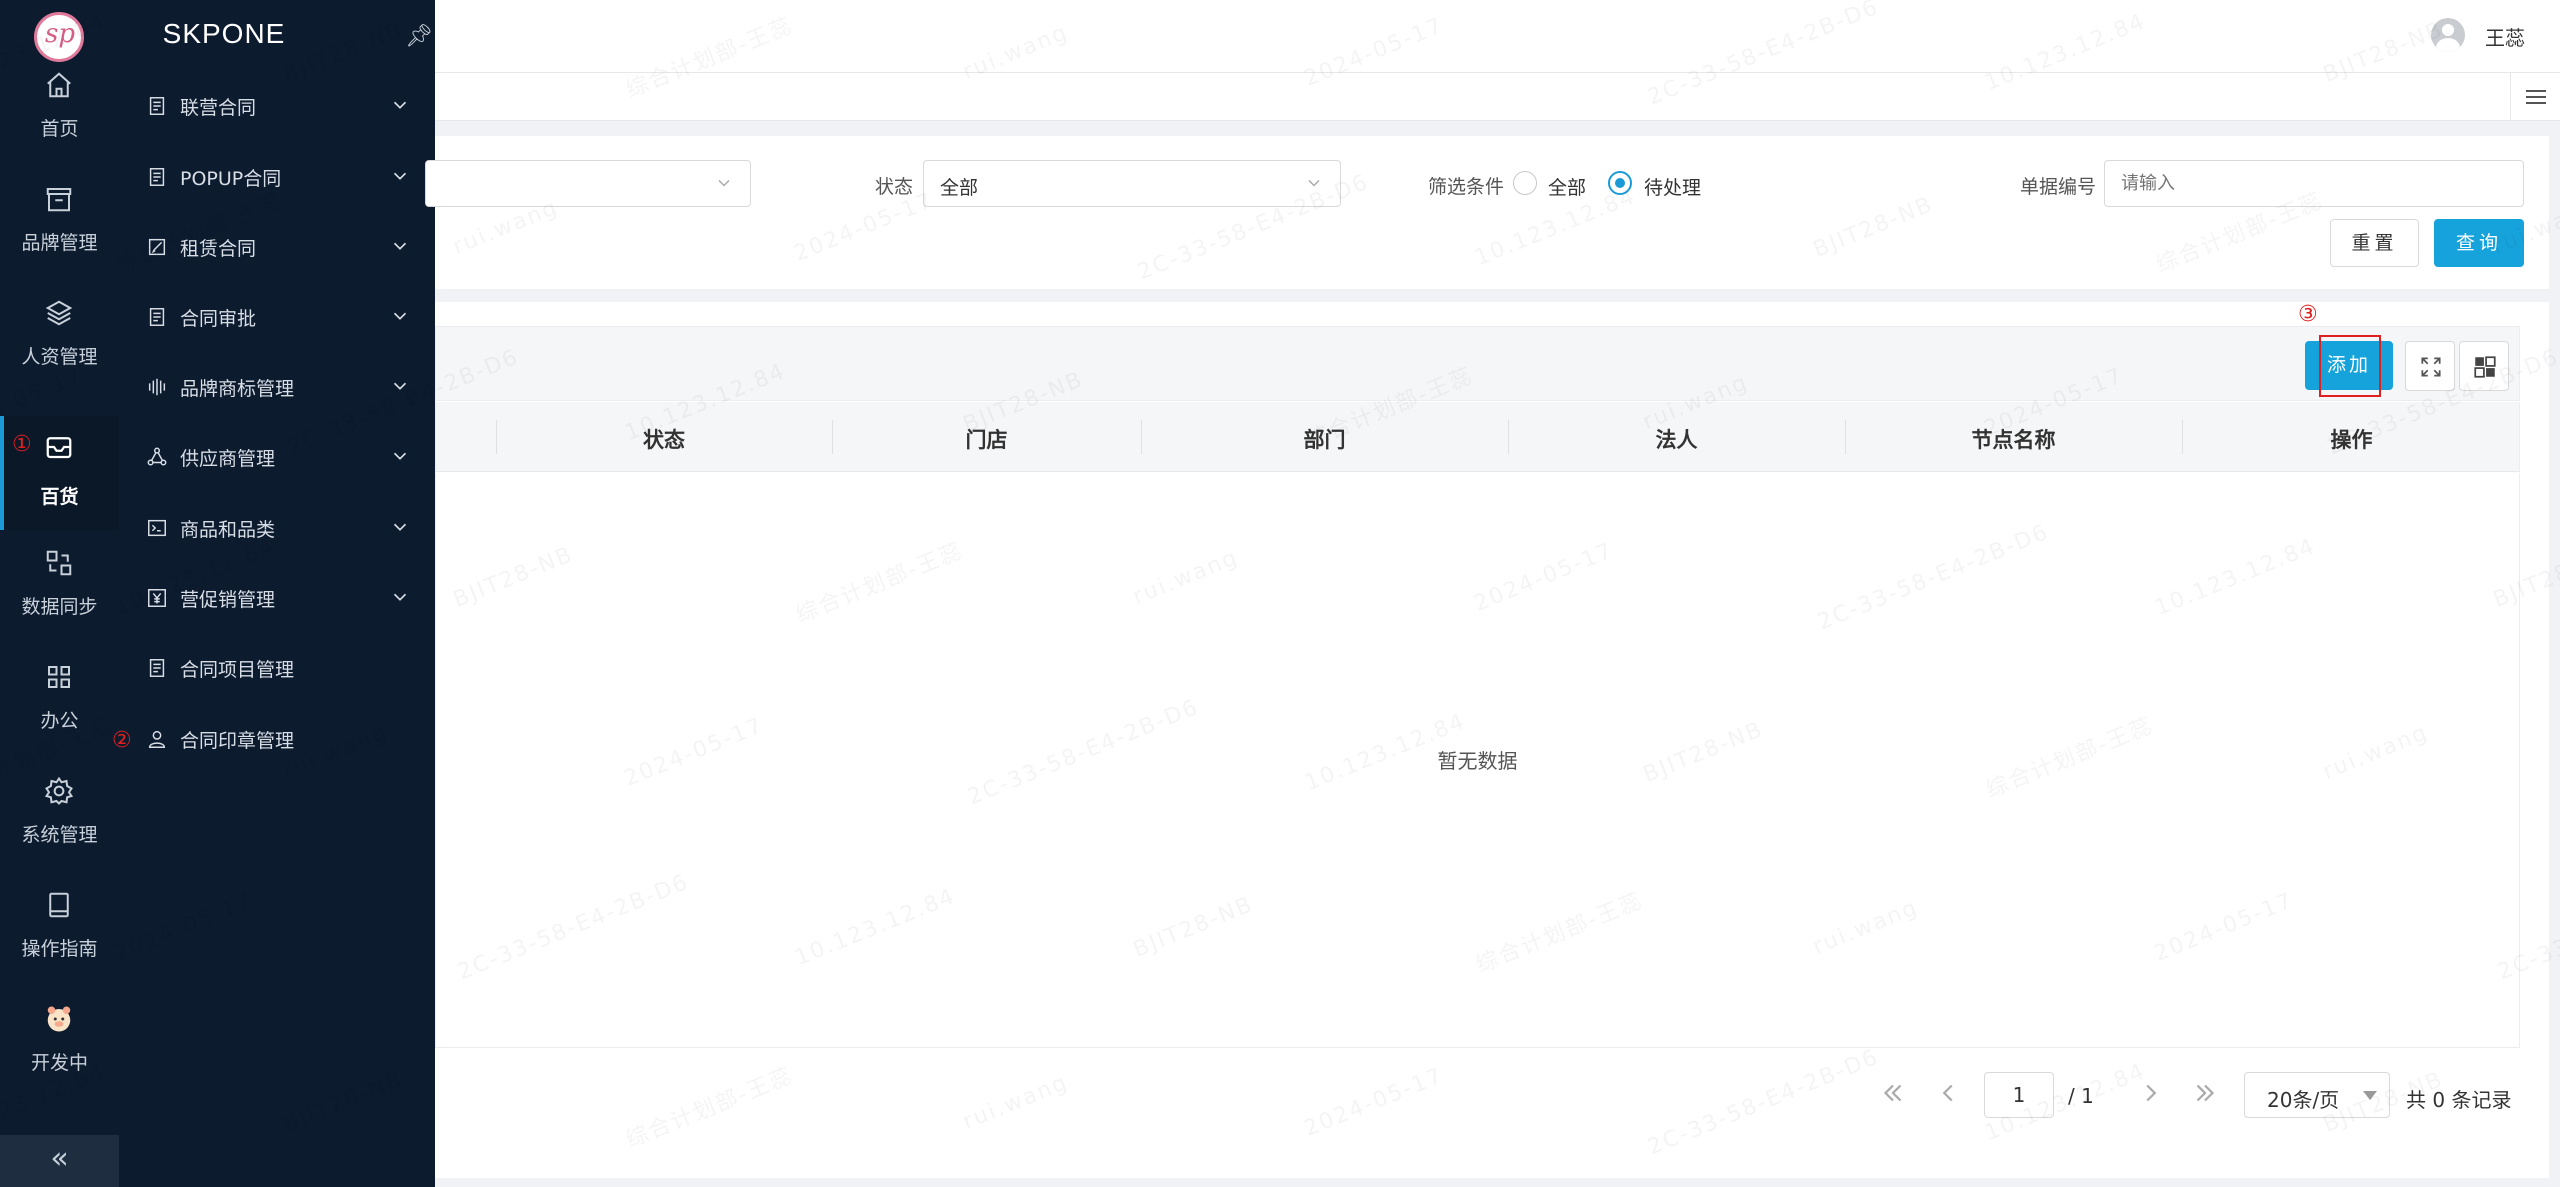  I want to click on edit-document-icon, so click(157, 247).